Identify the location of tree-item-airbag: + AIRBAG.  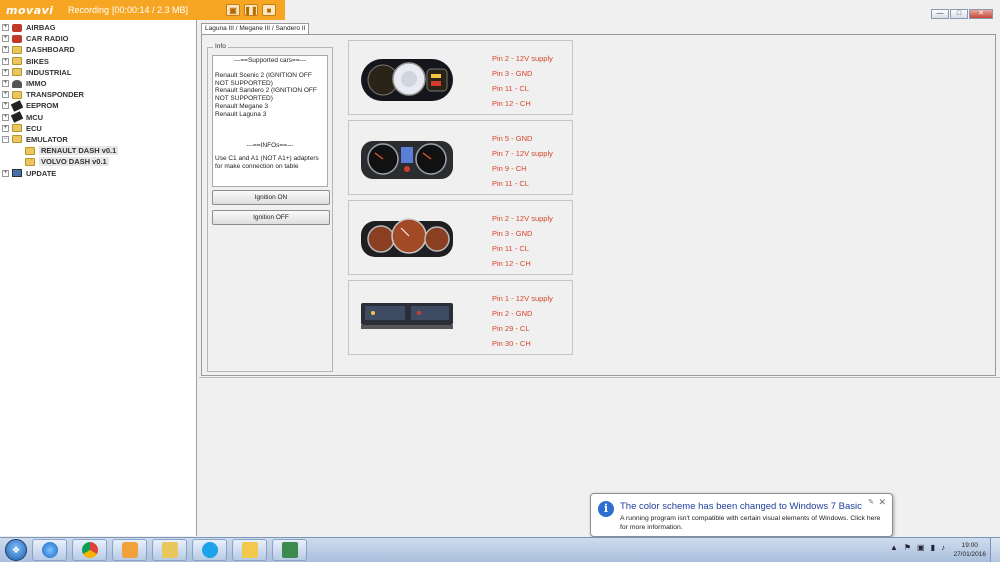
(98, 27).